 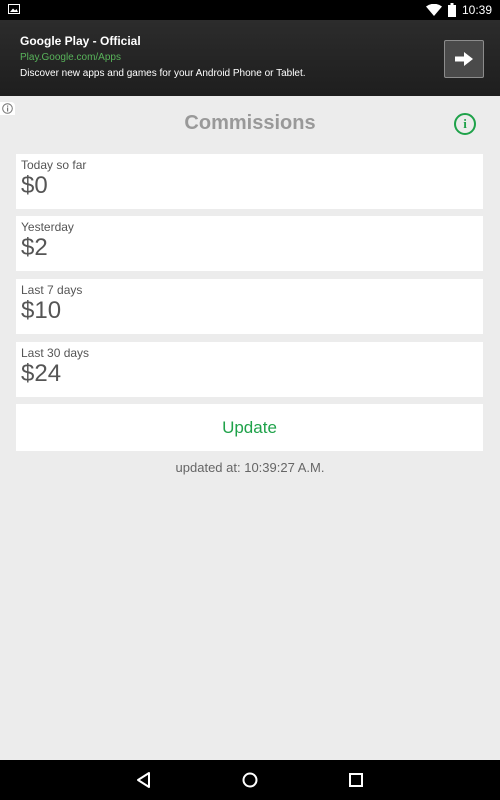 What do you see at coordinates (250, 467) in the screenshot?
I see `updated-timestamp: updated at: 10:39:27 A.M.` at bounding box center [250, 467].